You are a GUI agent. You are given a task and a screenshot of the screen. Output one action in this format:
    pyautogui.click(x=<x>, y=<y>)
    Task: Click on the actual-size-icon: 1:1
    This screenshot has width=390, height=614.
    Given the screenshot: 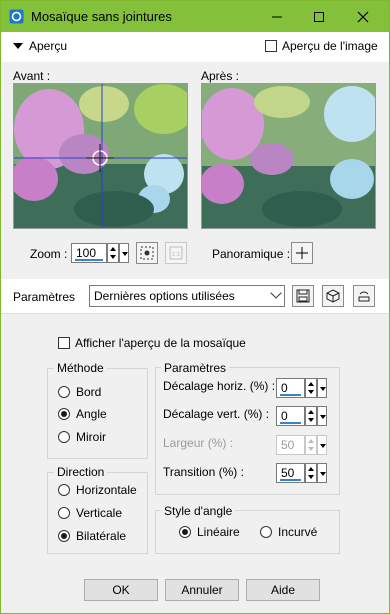 What is the action you would take?
    pyautogui.click(x=176, y=253)
    